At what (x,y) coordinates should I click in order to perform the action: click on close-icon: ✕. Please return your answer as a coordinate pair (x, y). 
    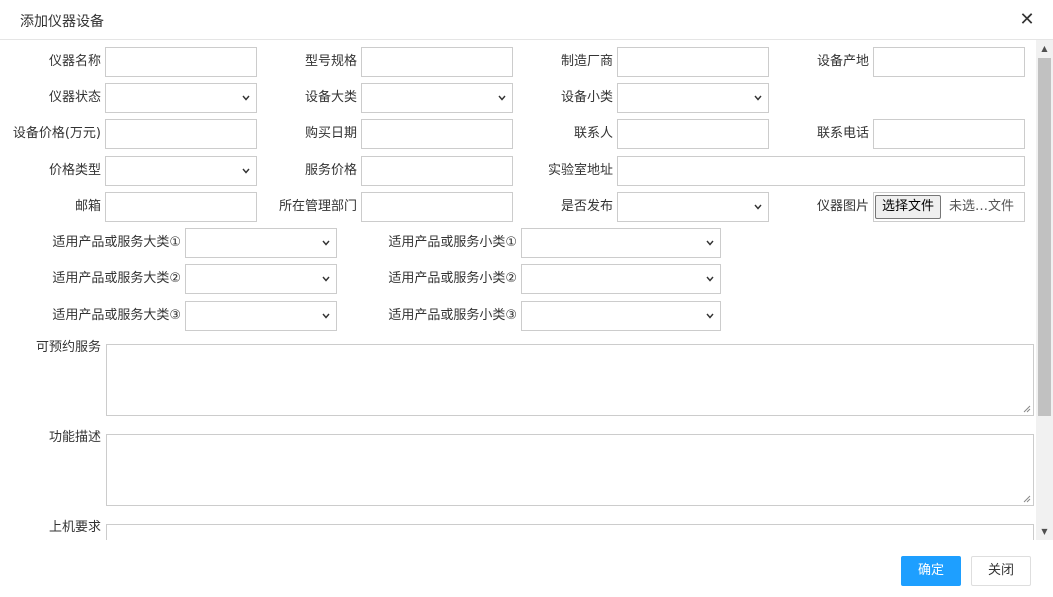
    Looking at the image, I should click on (1027, 20).